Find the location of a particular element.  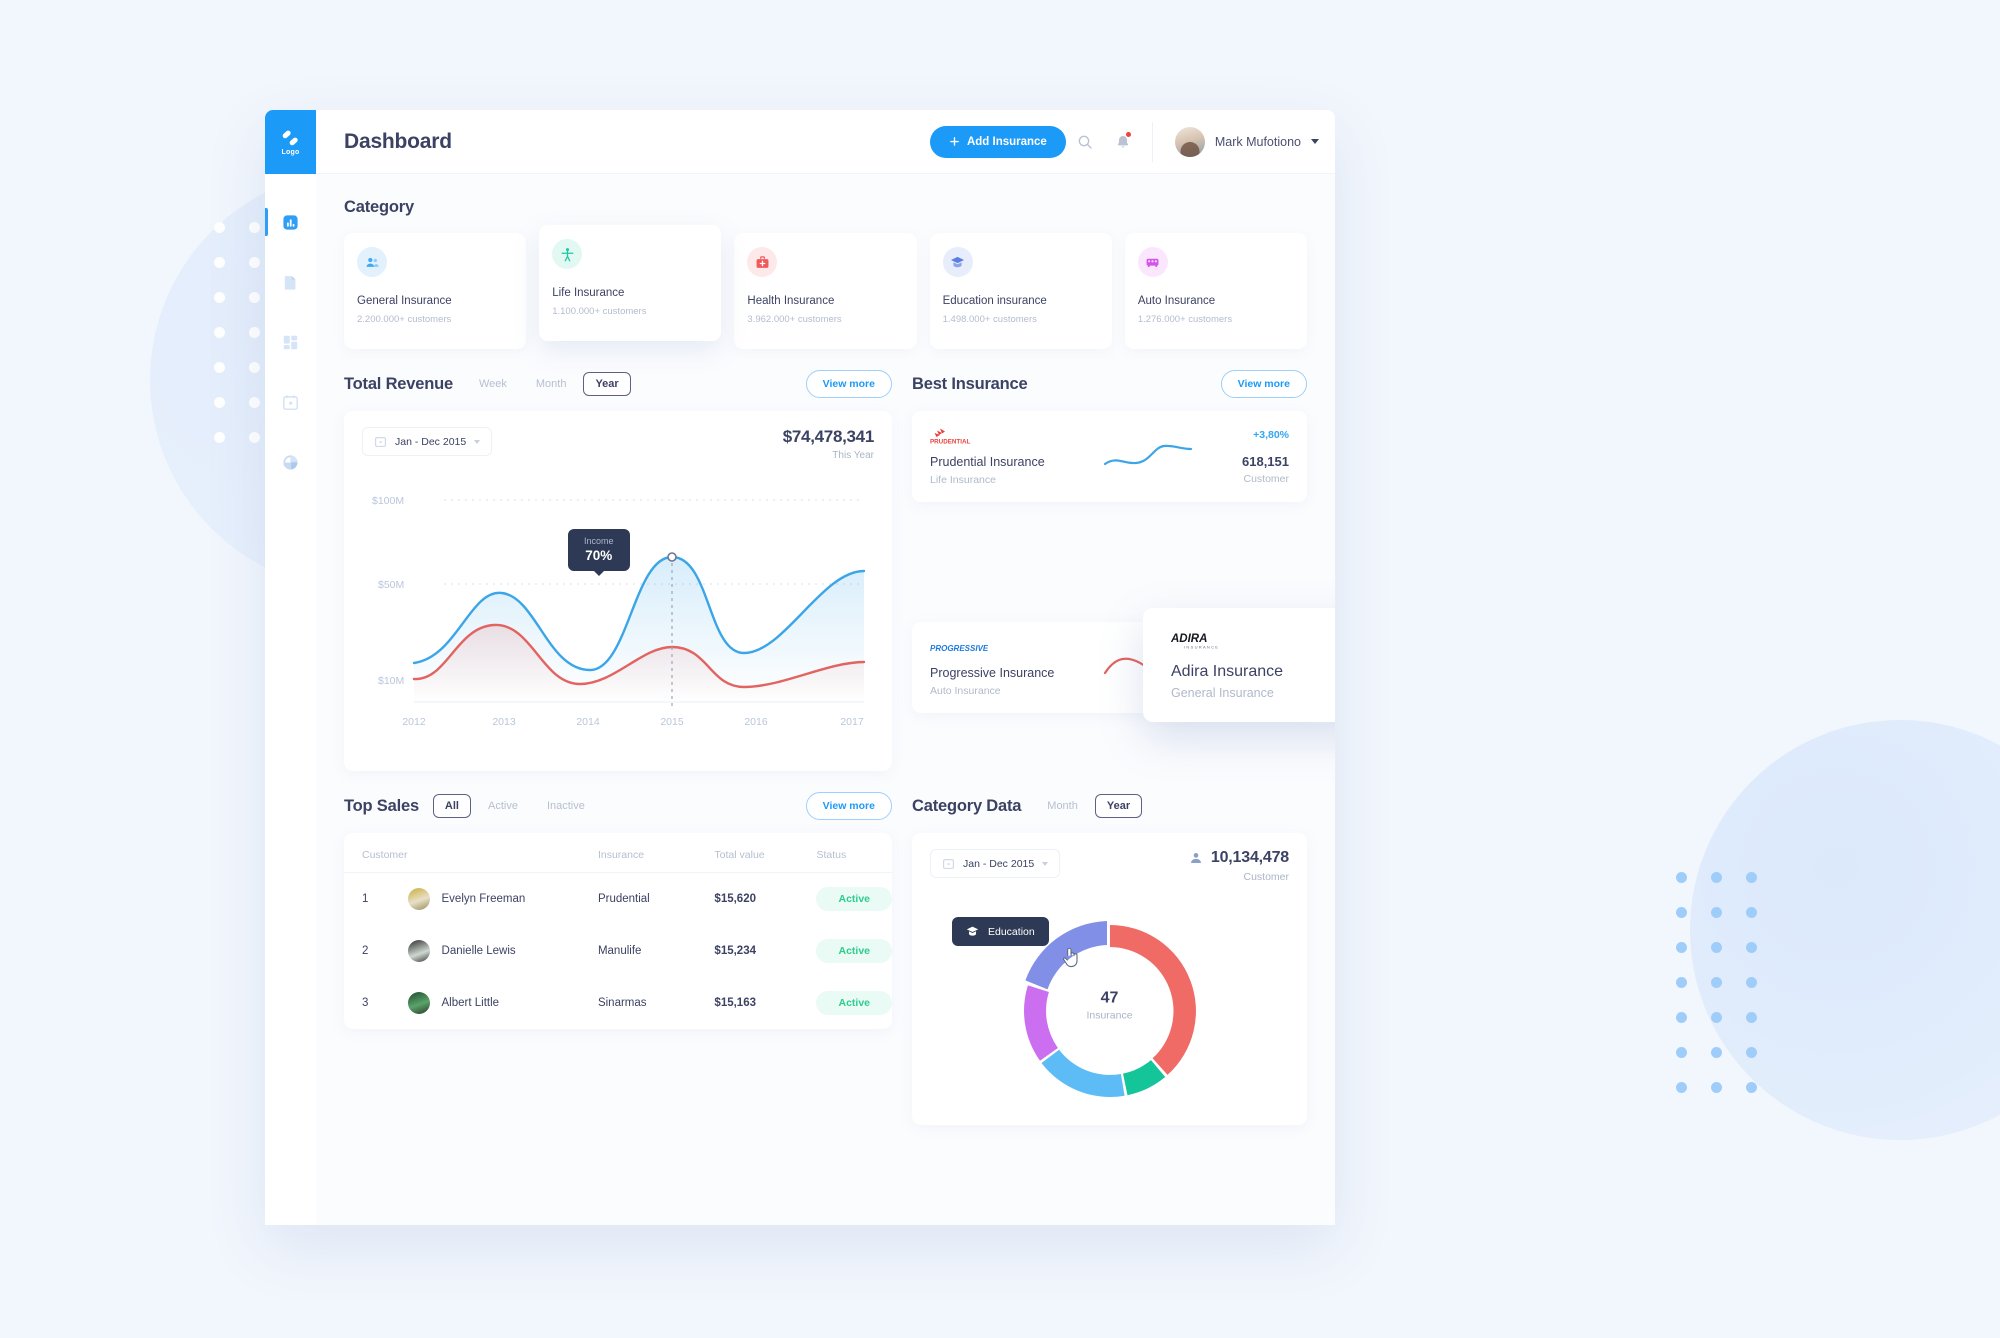

row-customer-name: Danielle Lewis is located at coordinates (478, 951).